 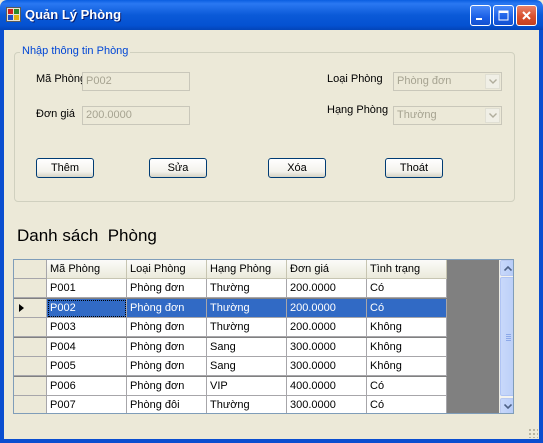 I want to click on scroll-down-button, so click(x=506, y=405).